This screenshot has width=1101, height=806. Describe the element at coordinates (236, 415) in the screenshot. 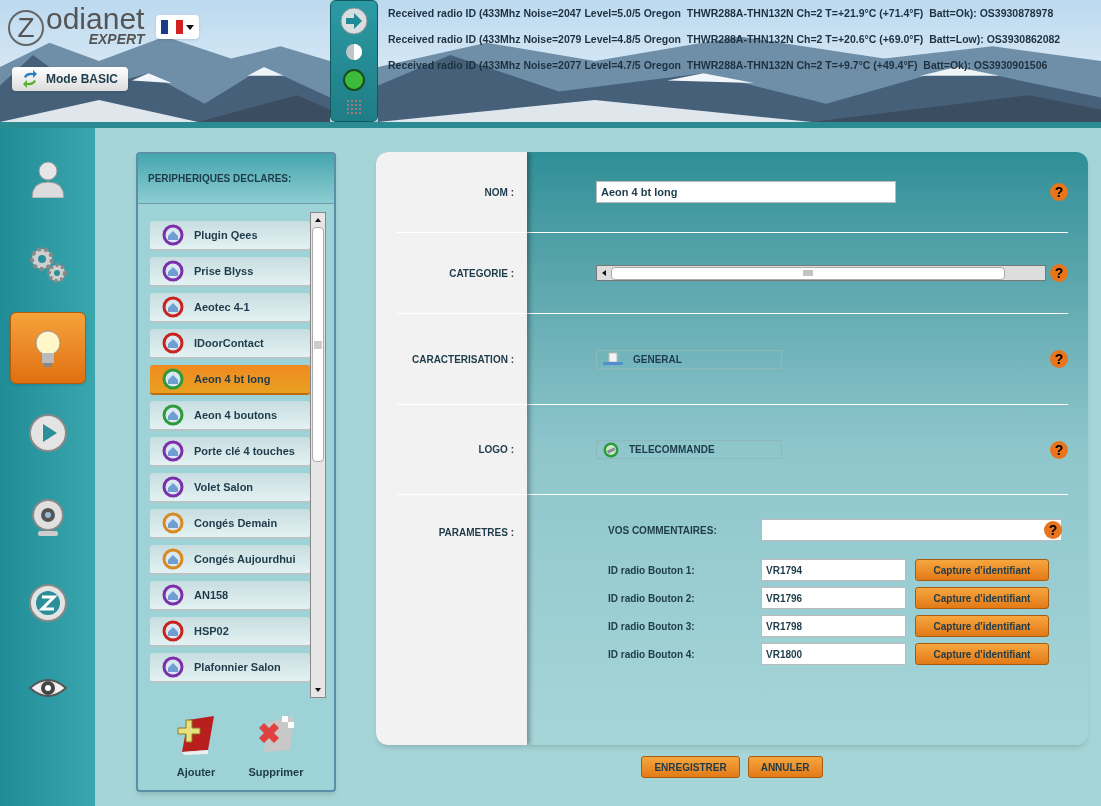

I see `device-name: Aeon 4 boutons` at that location.